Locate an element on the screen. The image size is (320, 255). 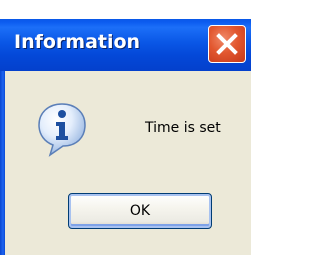
close-icon is located at coordinates (227, 44).